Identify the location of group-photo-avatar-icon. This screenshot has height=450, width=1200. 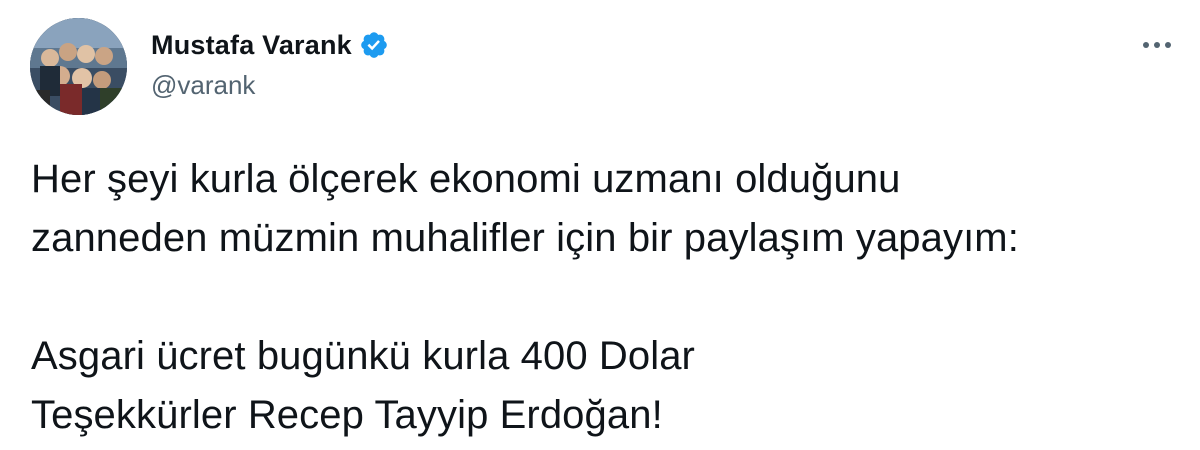
(78, 66).